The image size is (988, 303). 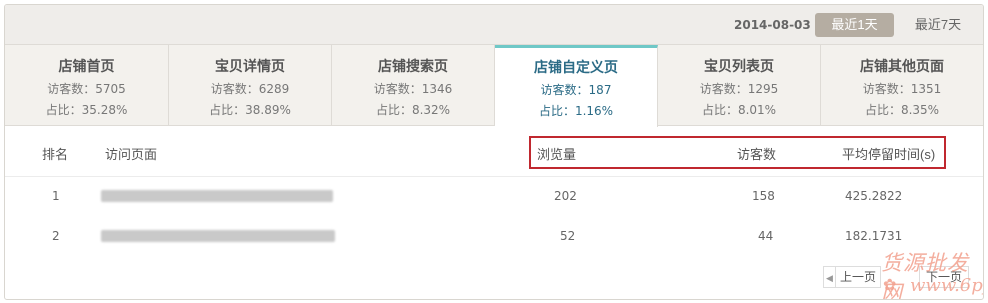 What do you see at coordinates (946, 285) in the screenshot?
I see `watermark-url: www.6pf.cn` at bounding box center [946, 285].